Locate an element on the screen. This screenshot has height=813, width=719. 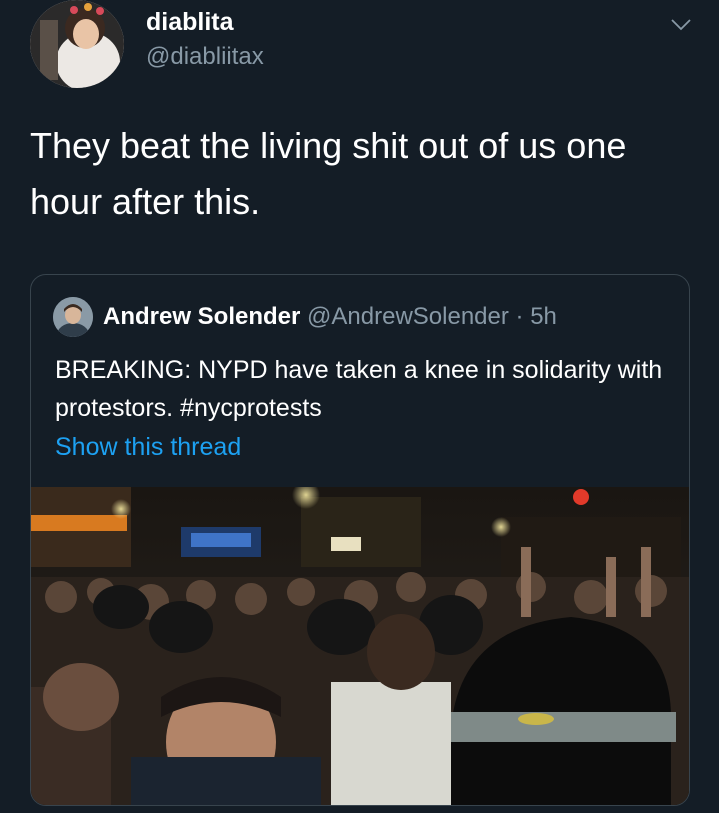
quoted-header: Andrew Solender @AndrewSolender · 5h is located at coordinates (330, 317).